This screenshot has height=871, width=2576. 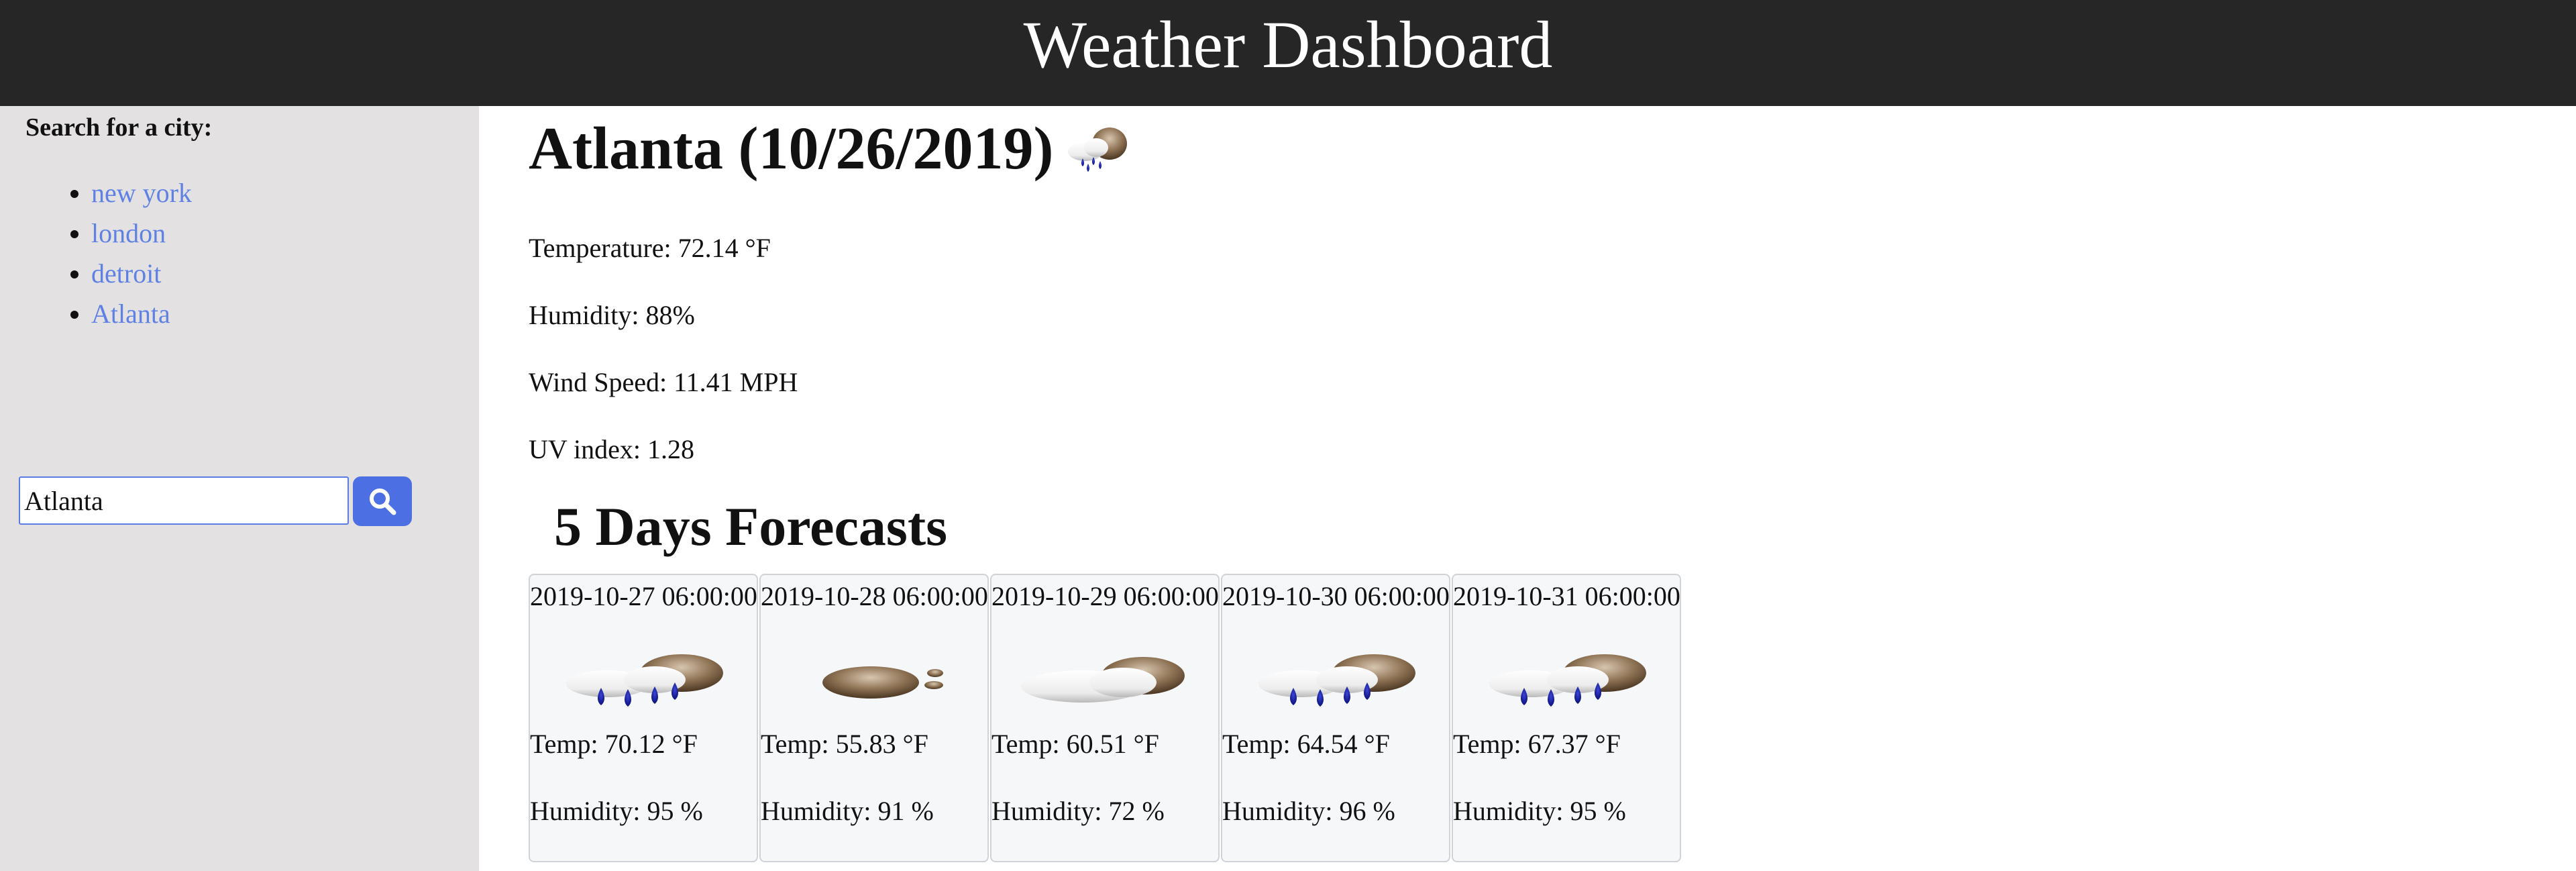 What do you see at coordinates (1103, 680) in the screenshot?
I see `cloudy-icon` at bounding box center [1103, 680].